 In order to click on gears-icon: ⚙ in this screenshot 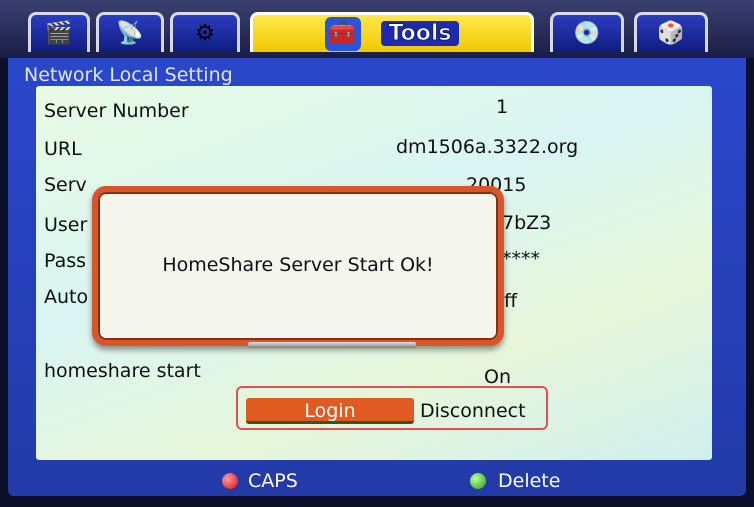, I will do `click(205, 33)`.